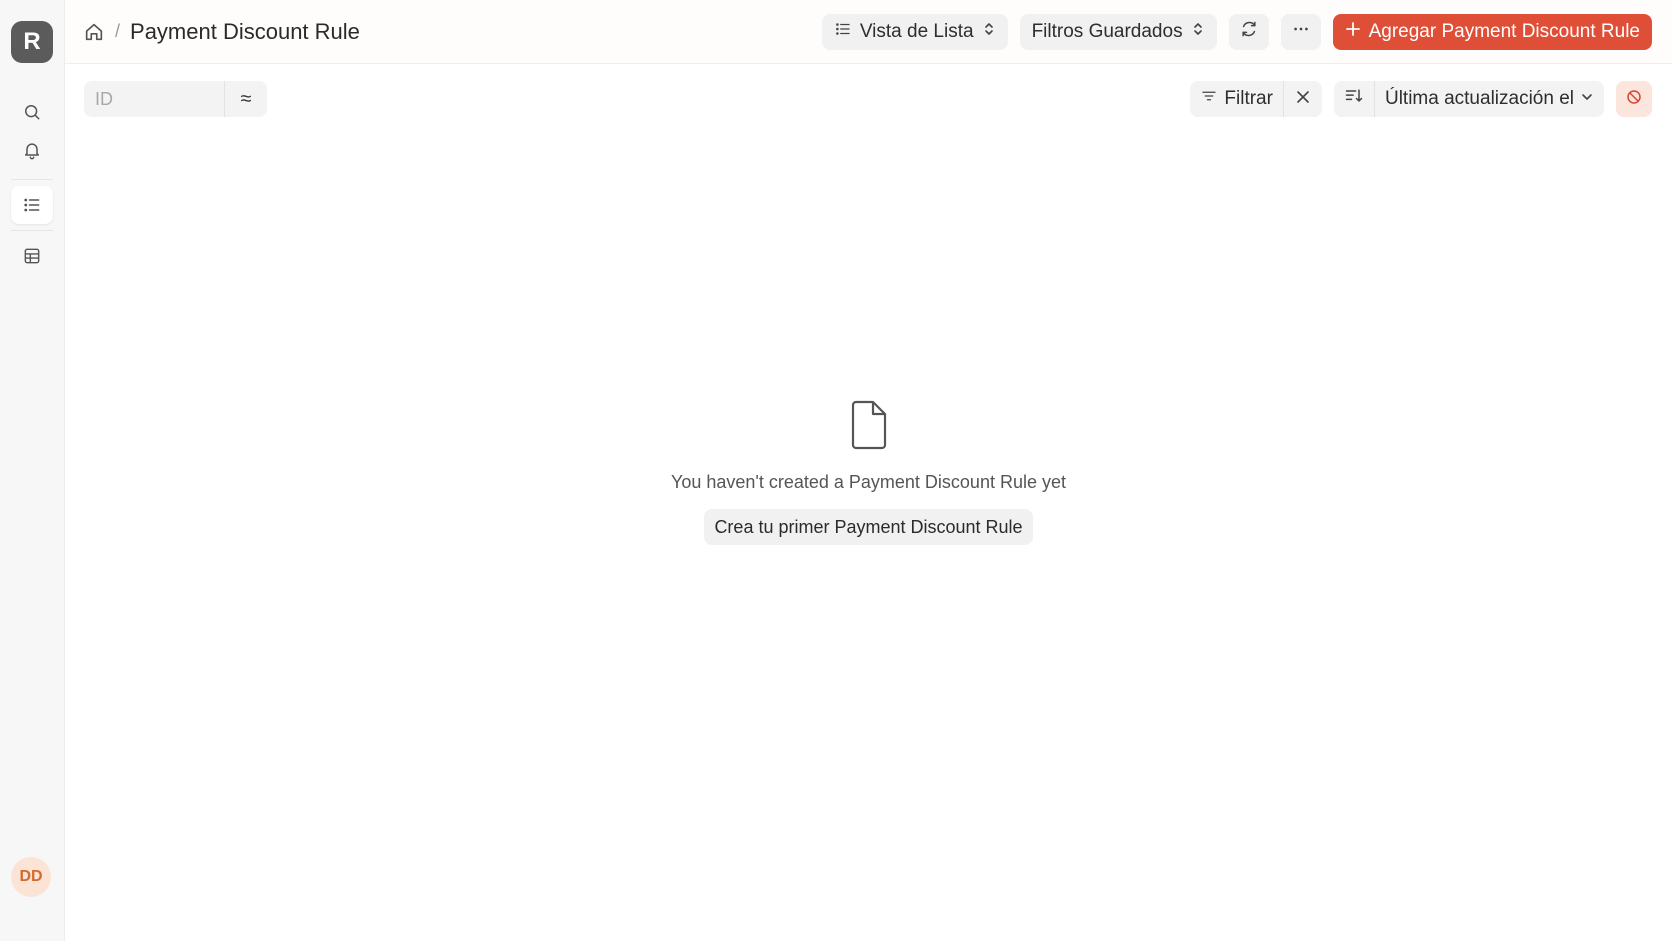 The width and height of the screenshot is (1672, 941). I want to click on page-title: Payment Discount Rule, so click(245, 31).